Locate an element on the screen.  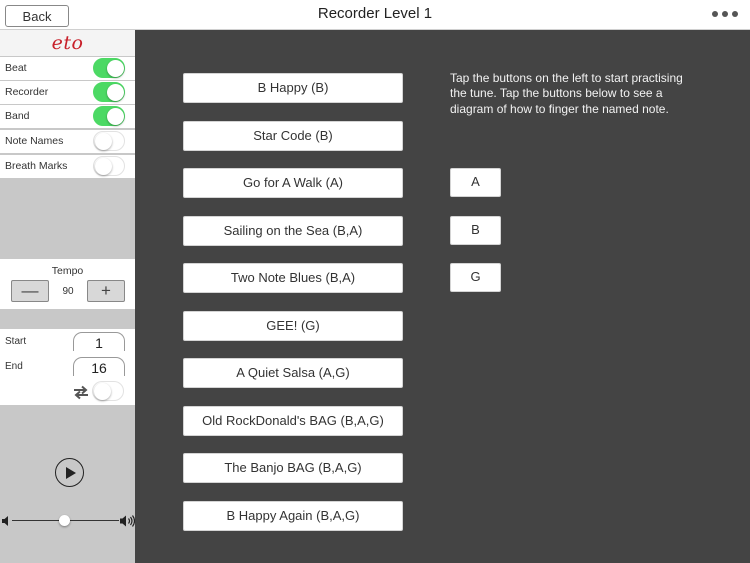
option-row-breath-marks: Breath Marks is located at coordinates (67, 166).